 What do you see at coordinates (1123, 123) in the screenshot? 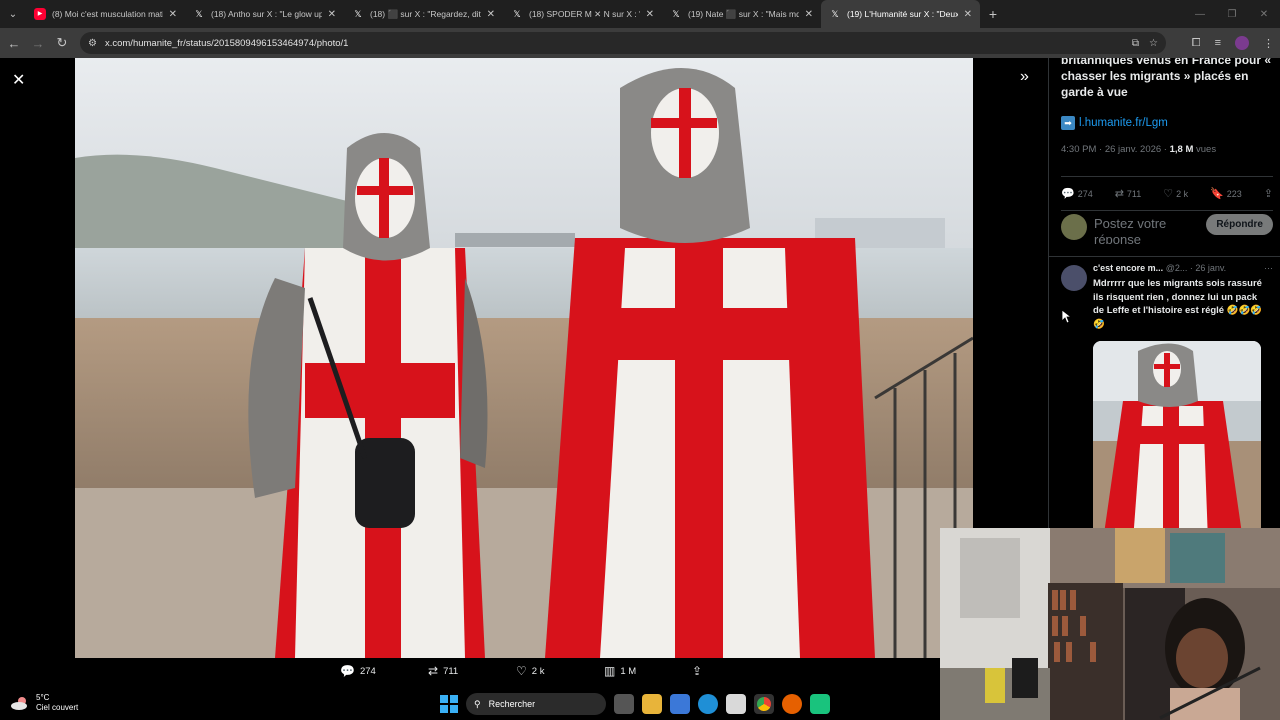
I see `link-text: l.humanite.fr/Lgm` at bounding box center [1123, 123].